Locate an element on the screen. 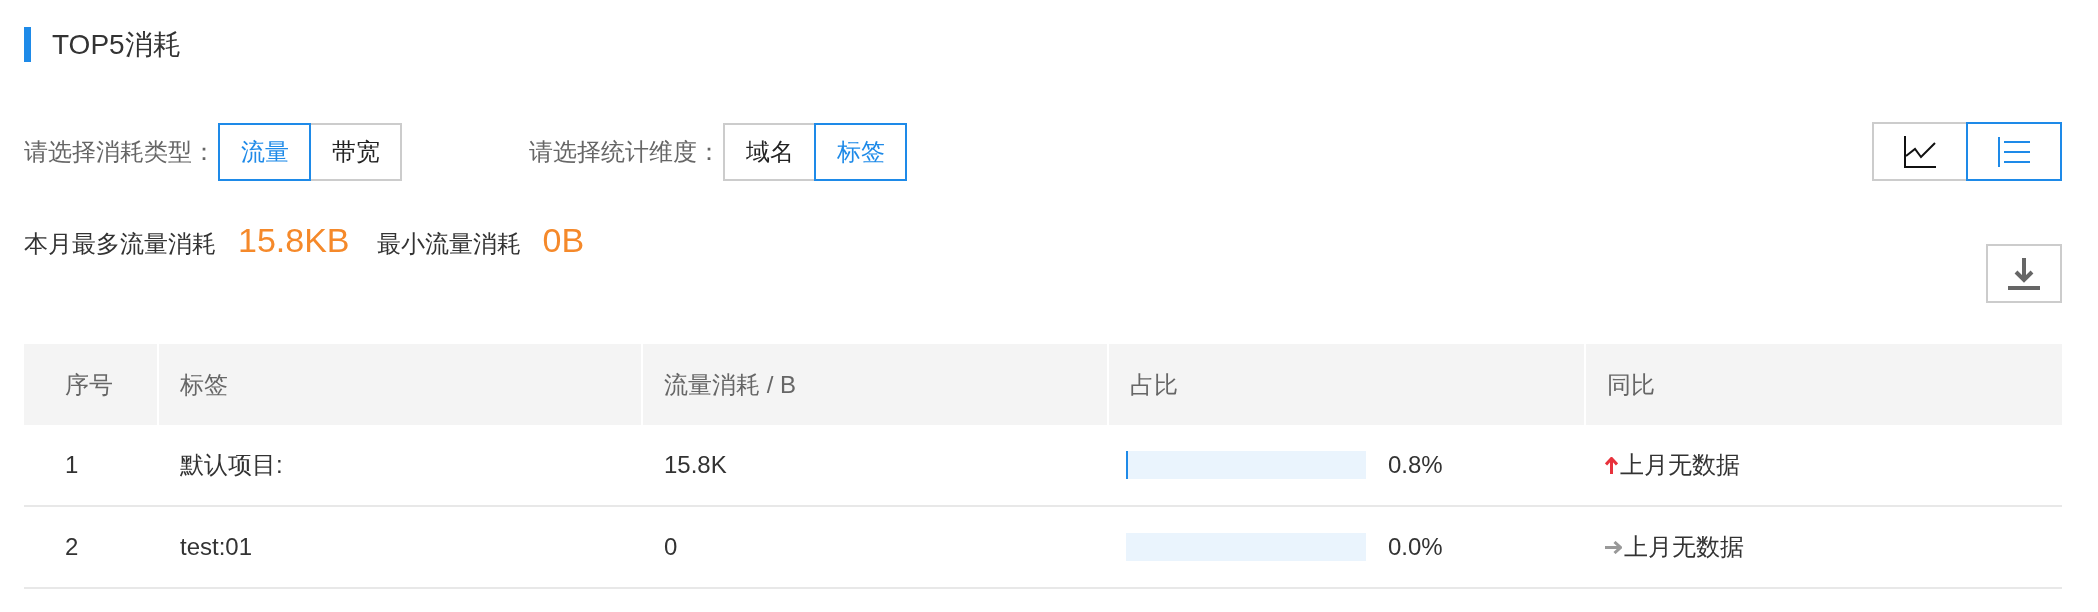 The width and height of the screenshot is (2098, 612). column-header: 标签 is located at coordinates (399, 384).